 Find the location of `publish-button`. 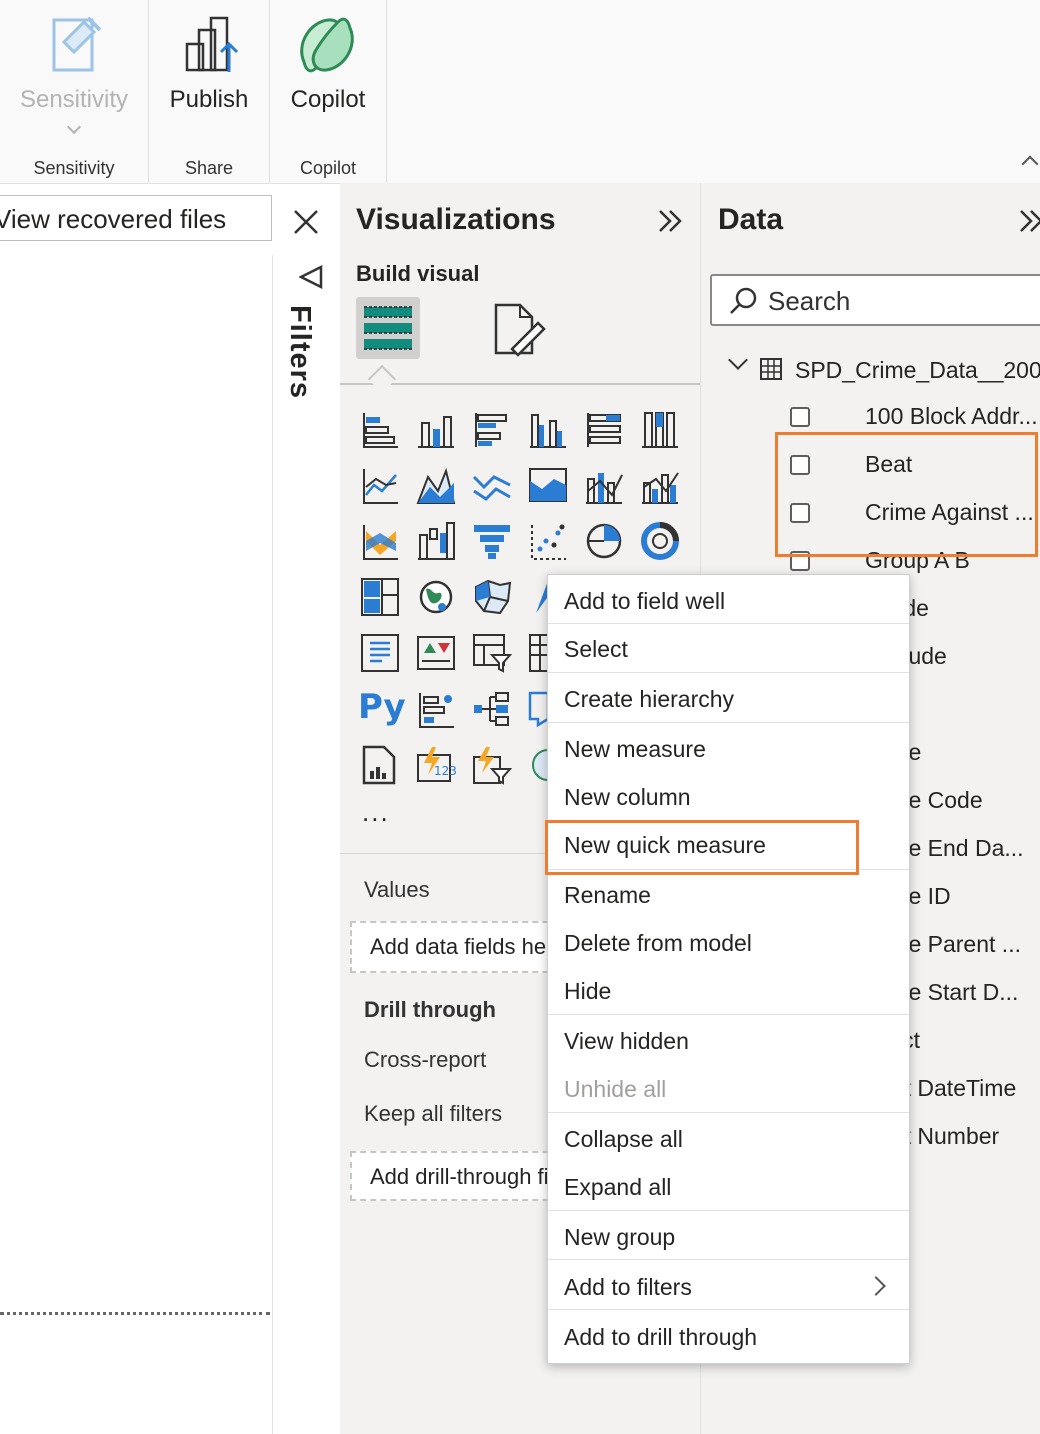

publish-button is located at coordinates (211, 45).